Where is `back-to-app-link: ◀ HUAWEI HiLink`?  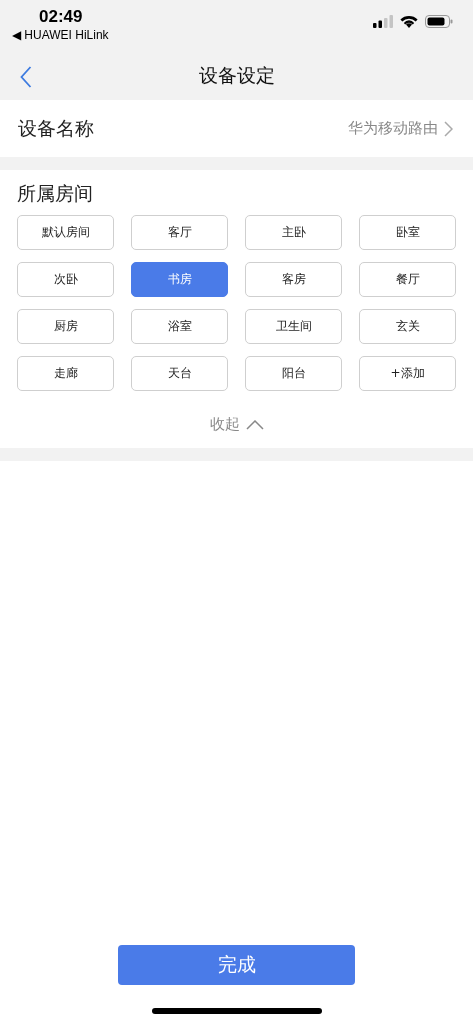
back-to-app-link: ◀ HUAWEI HiLink is located at coordinates (60, 35).